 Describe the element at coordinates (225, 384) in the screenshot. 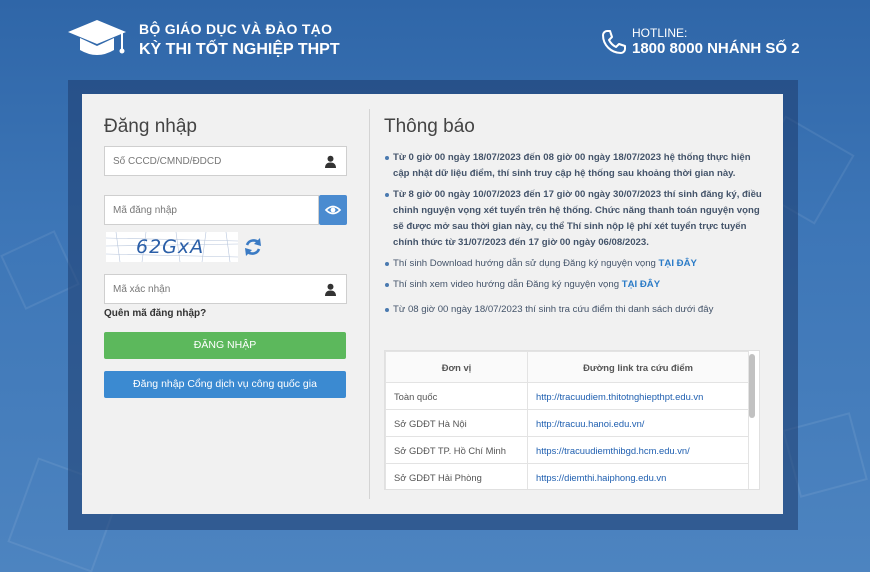

I see `national-portal-login-button: Đăng nhập Cổng dịch vụ công quốc gia` at that location.